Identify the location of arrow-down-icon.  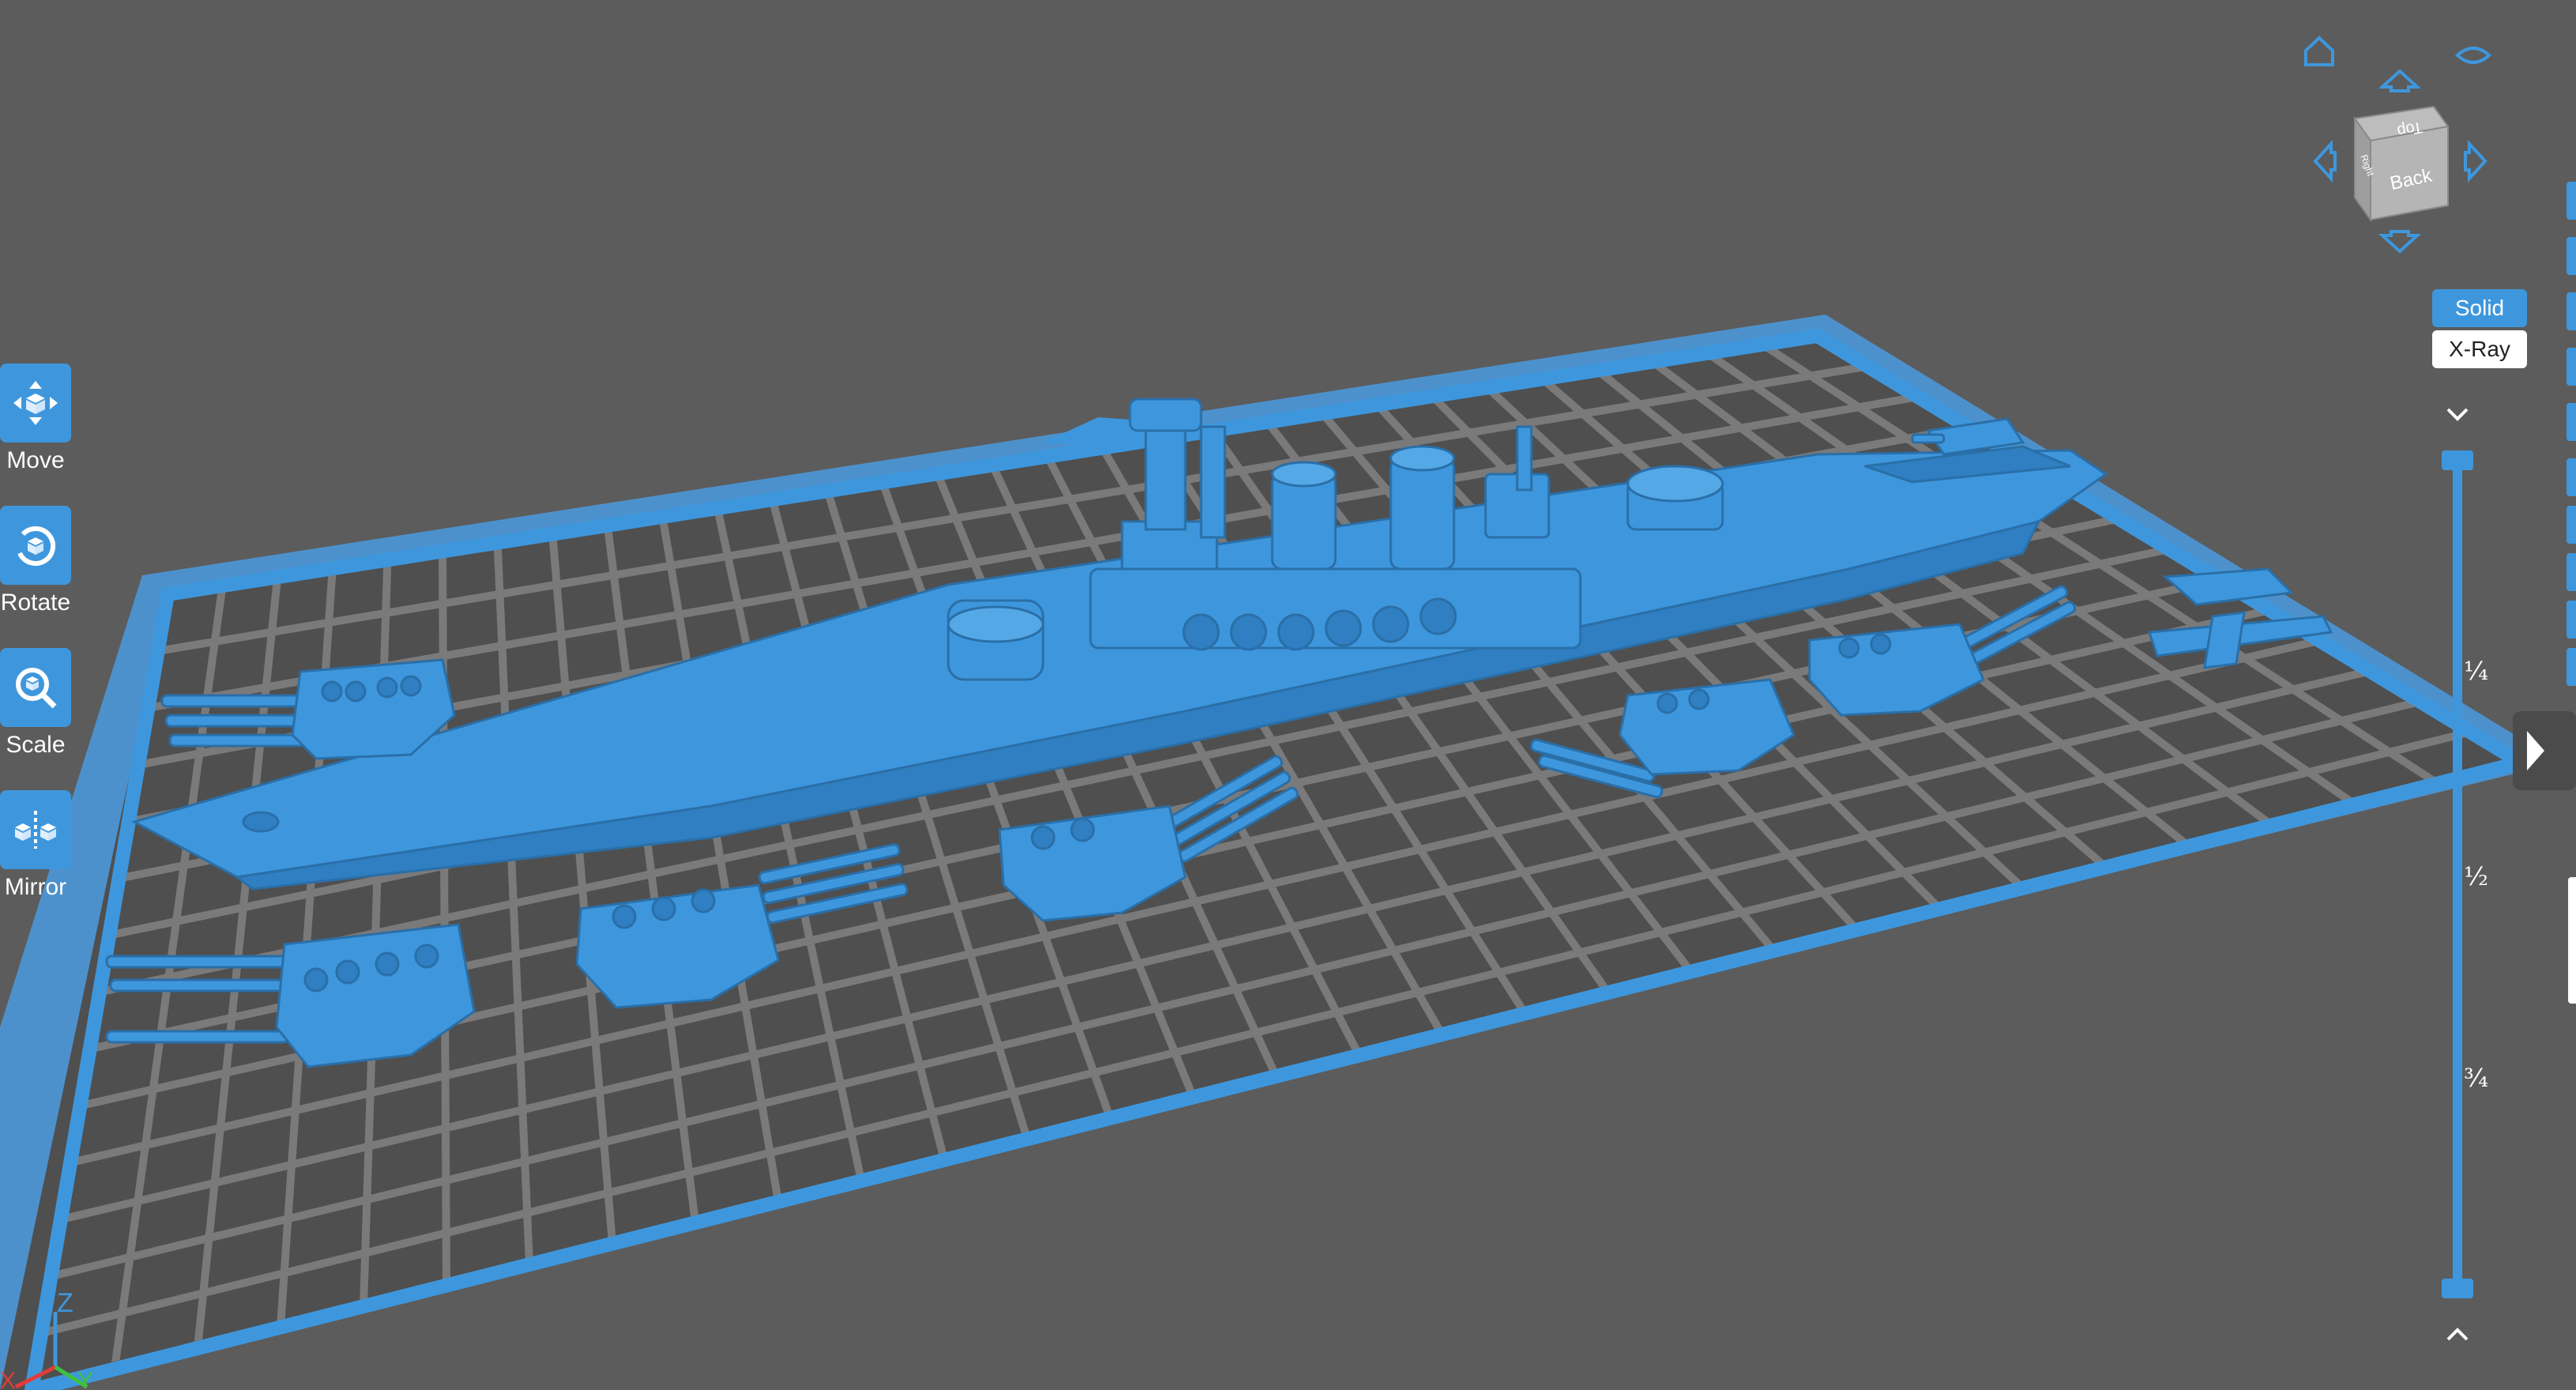
(2400, 242).